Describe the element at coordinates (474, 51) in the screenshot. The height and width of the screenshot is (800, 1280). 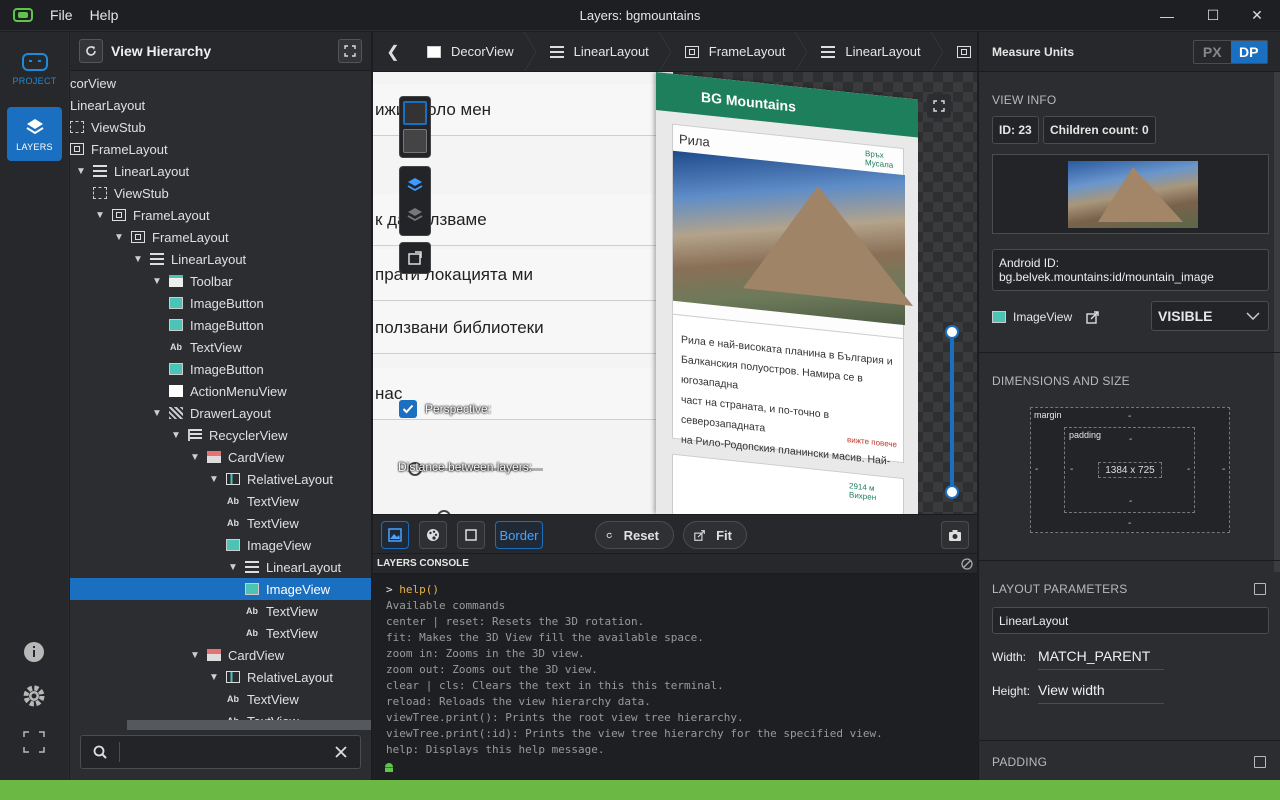
I see `breadcrumb-item-decorview: DecorView` at that location.